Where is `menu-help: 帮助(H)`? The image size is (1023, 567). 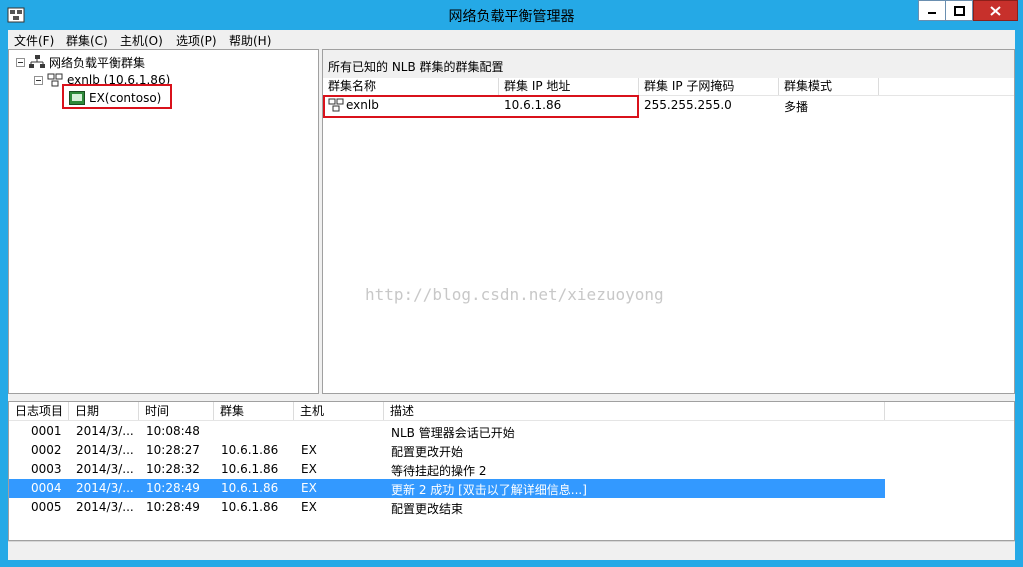 menu-help: 帮助(H) is located at coordinates (250, 40).